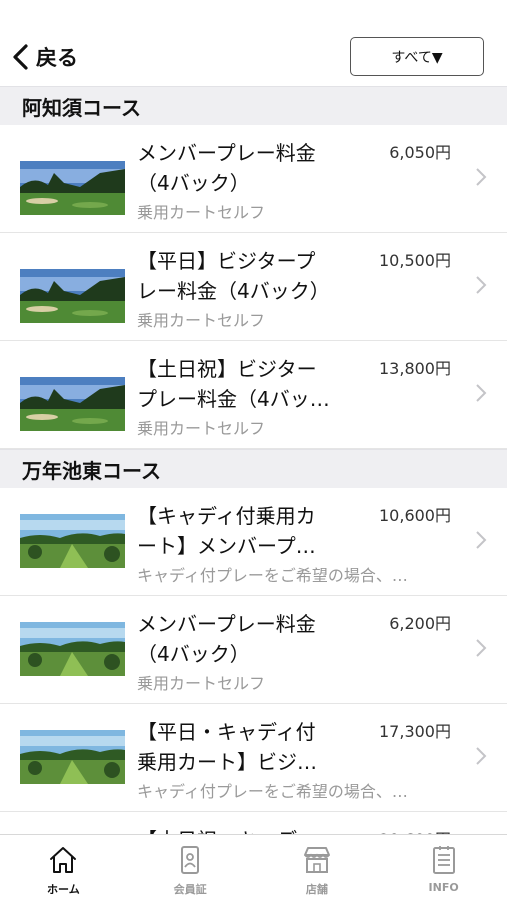 The width and height of the screenshot is (507, 901). I want to click on plan-title: 【土日祝・キャディ, so click(244, 829).